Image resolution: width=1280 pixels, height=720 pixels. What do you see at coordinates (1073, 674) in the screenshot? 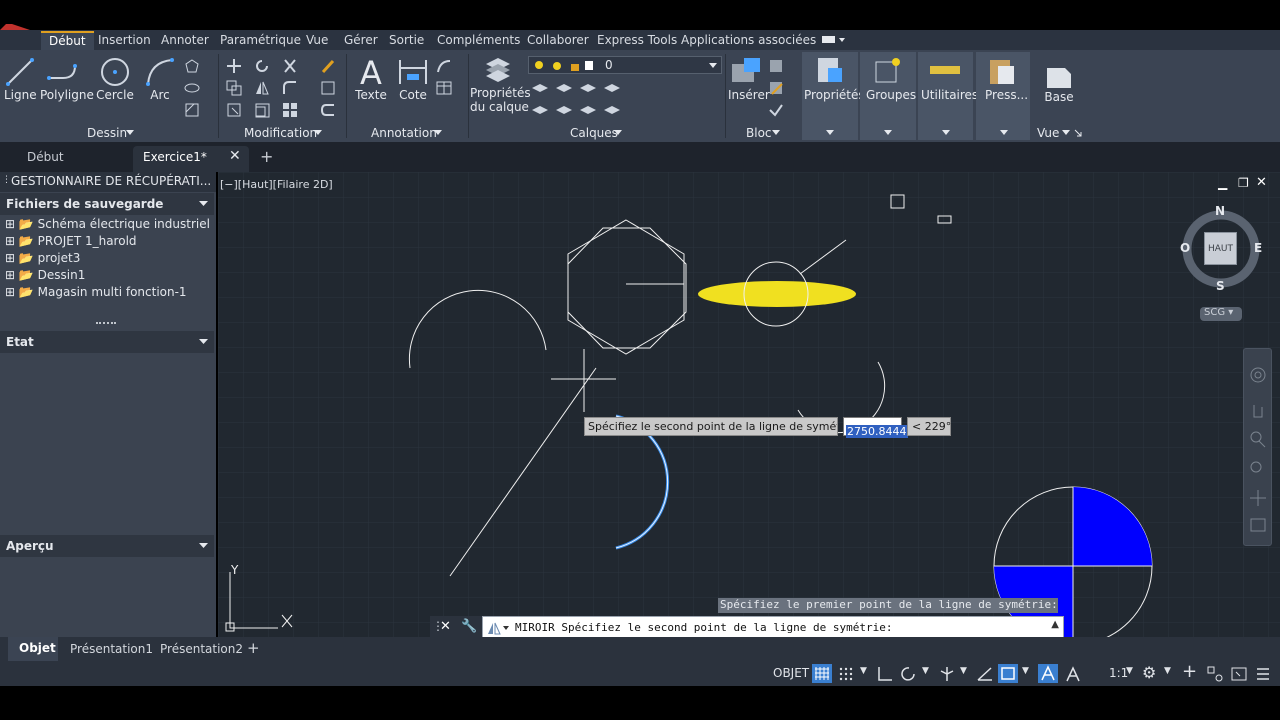
I see `auto-scale-icon` at bounding box center [1073, 674].